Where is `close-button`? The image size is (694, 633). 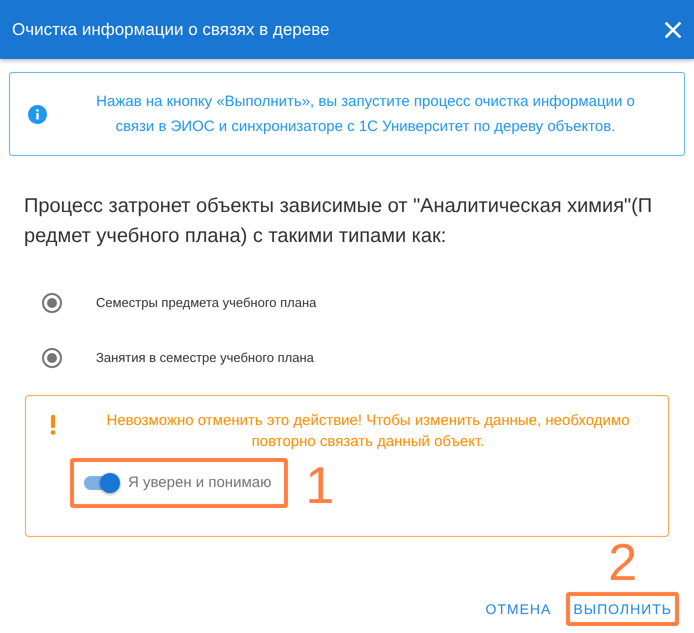 close-button is located at coordinates (673, 30).